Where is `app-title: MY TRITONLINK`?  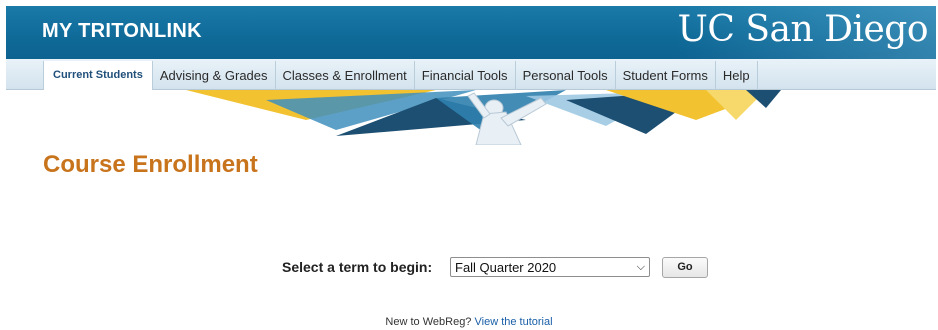 app-title: MY TRITONLINK is located at coordinates (122, 31).